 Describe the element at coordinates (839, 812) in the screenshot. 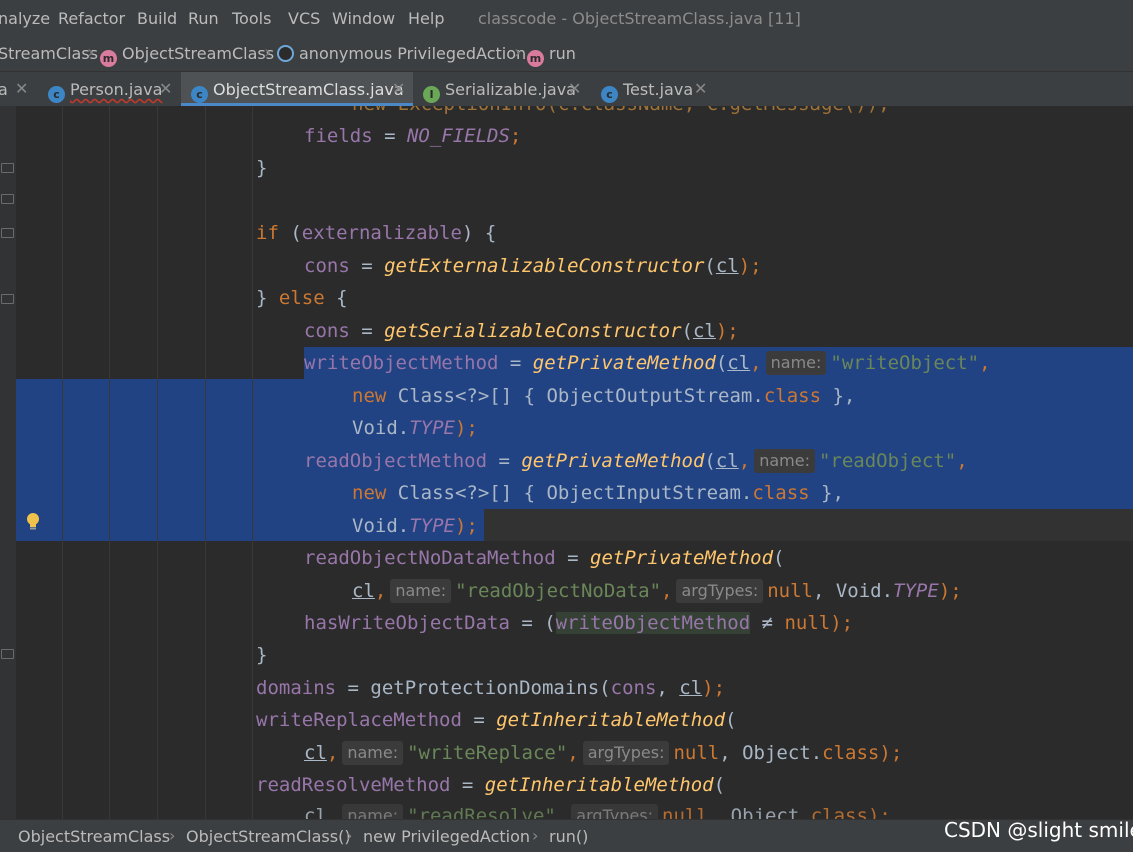

I see `token: class` at that location.